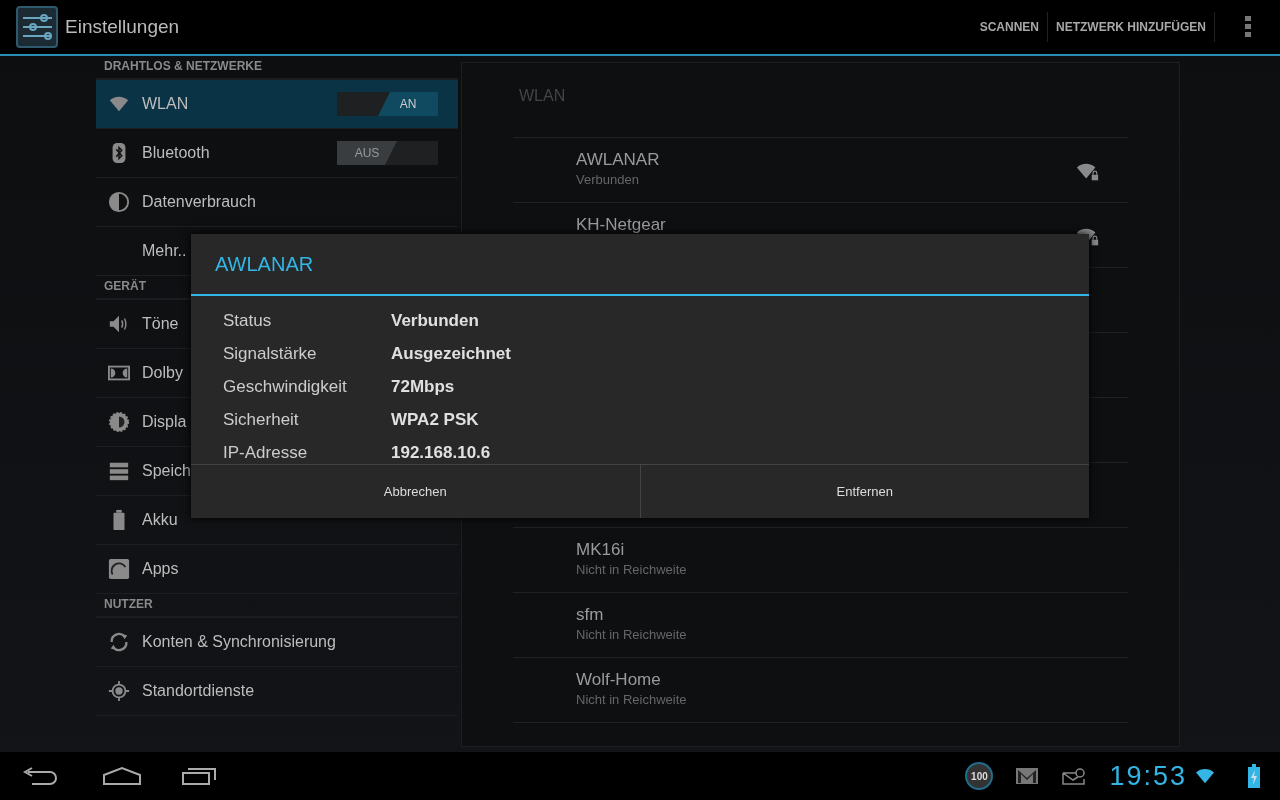  I want to click on toggle-switch: AN, so click(387, 104).